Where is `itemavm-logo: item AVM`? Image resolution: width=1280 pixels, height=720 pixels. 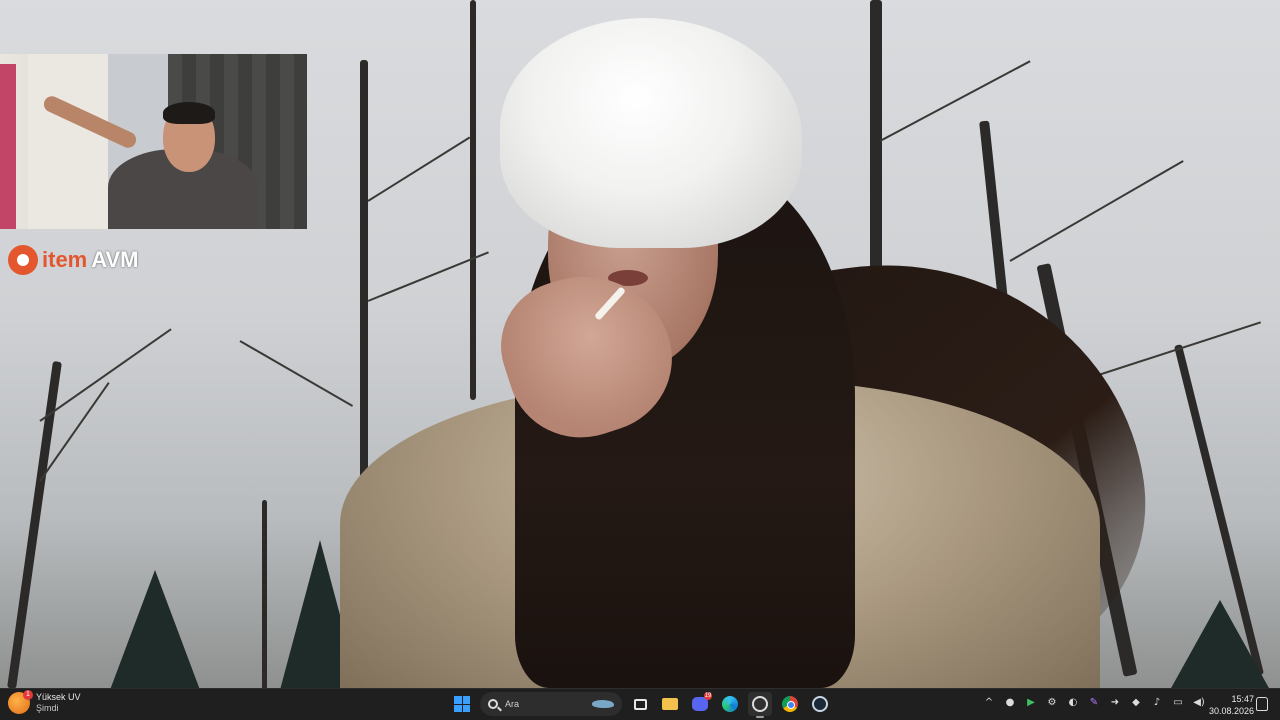
itemavm-logo: item AVM is located at coordinates (73, 260).